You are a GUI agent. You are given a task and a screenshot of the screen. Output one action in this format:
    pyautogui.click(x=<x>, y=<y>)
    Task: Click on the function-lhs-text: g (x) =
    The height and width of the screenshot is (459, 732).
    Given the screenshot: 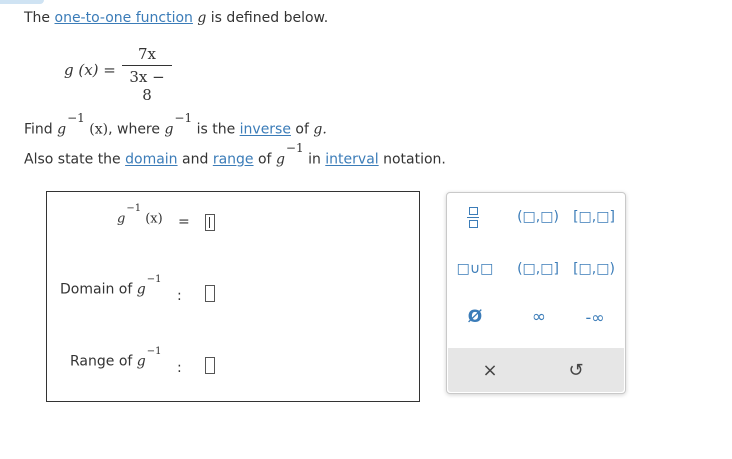 What is the action you would take?
    pyautogui.click(x=90, y=70)
    